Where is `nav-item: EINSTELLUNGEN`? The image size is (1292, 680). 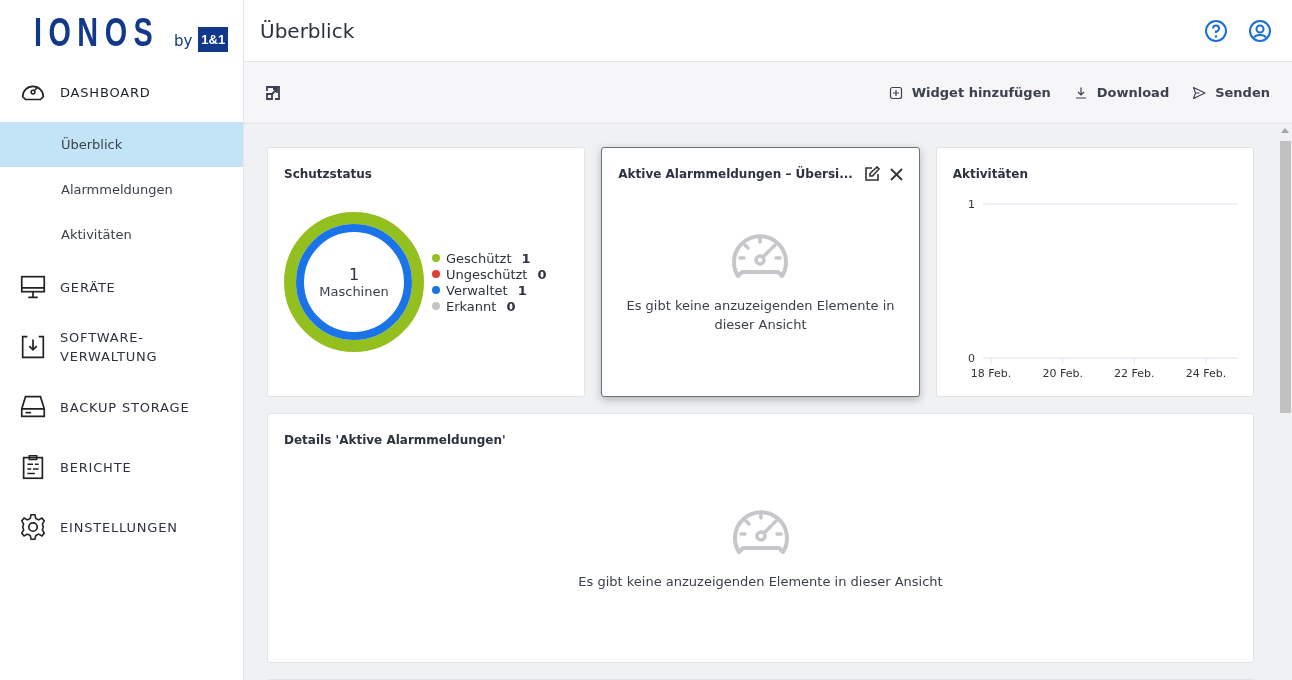 nav-item: EINSTELLUNGEN is located at coordinates (121, 527).